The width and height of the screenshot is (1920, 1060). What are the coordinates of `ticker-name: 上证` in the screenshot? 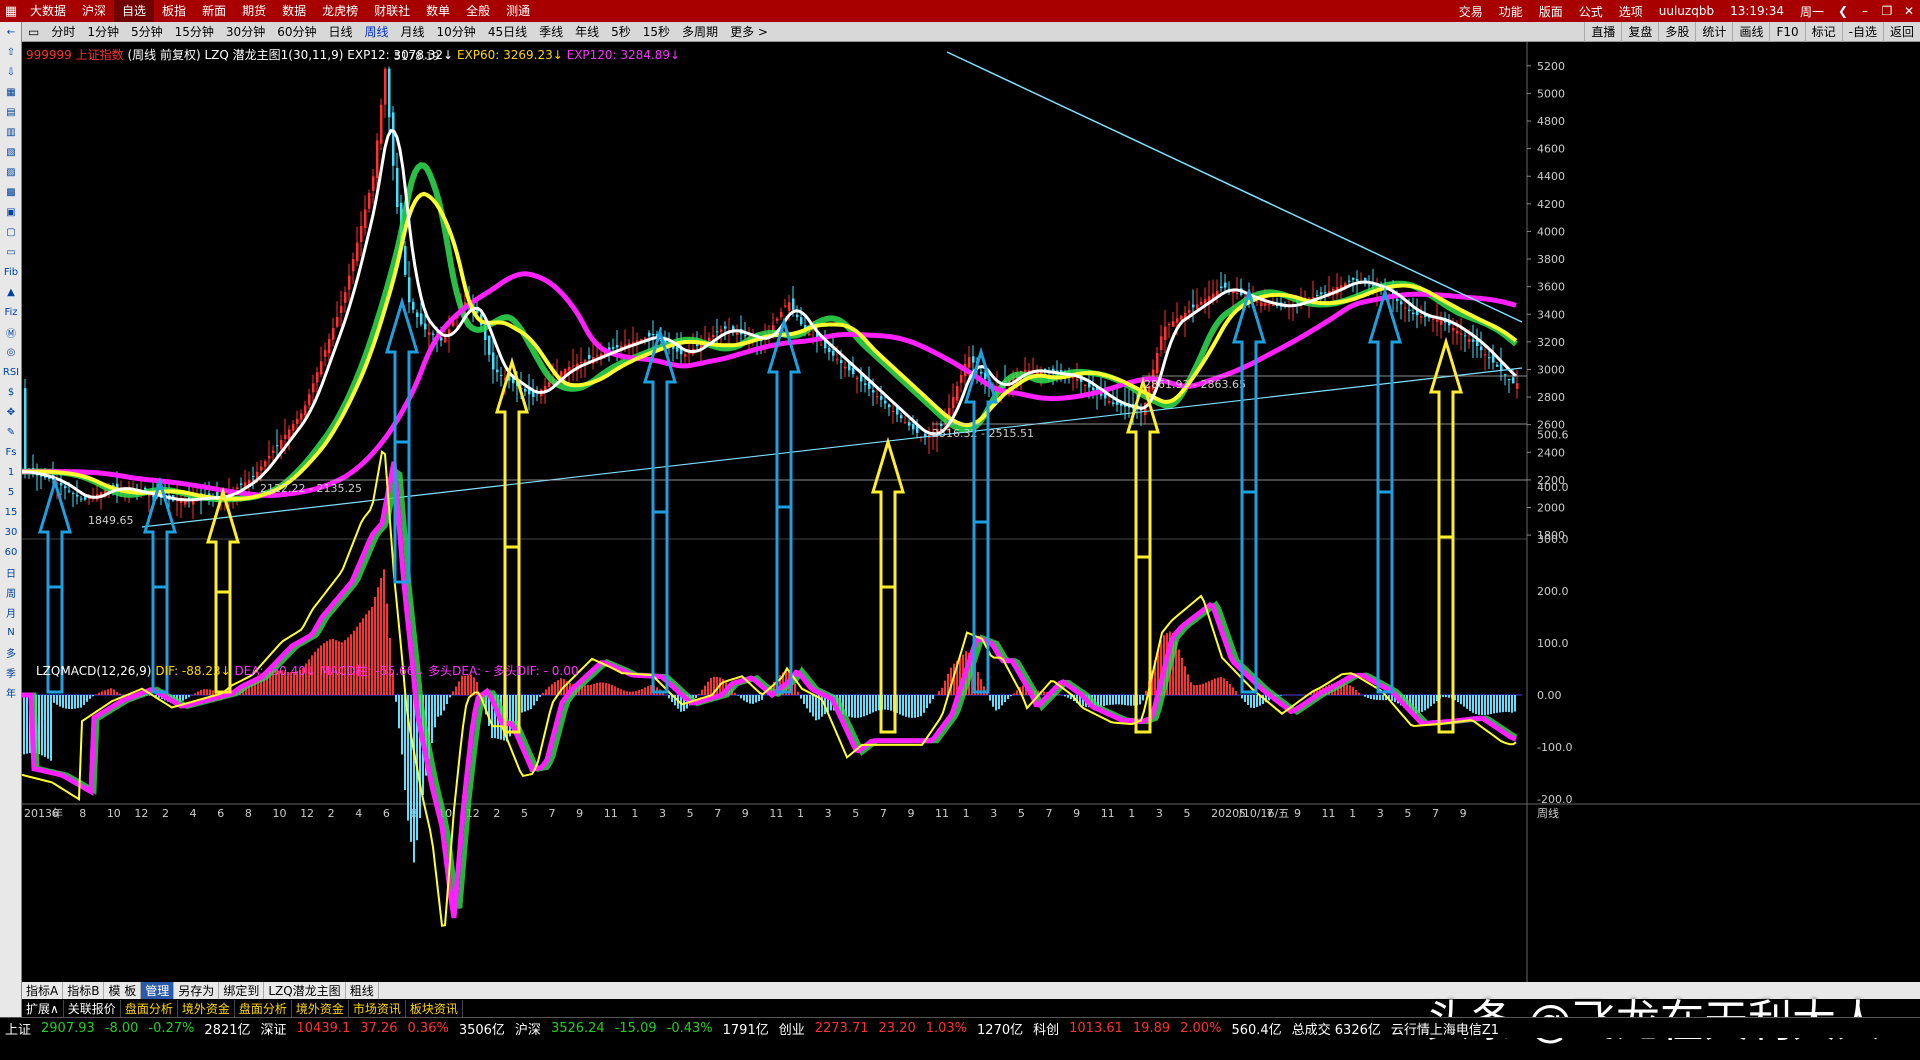 It's located at (18, 1028).